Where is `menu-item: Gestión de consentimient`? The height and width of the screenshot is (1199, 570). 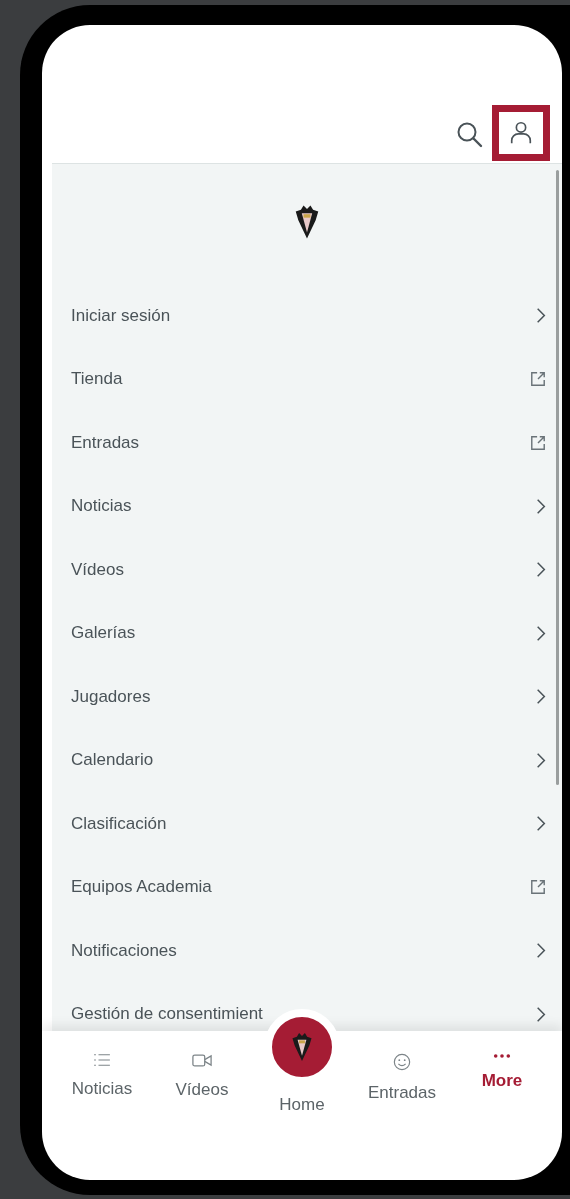
menu-item: Gestión de consentimient is located at coordinates (307, 1006).